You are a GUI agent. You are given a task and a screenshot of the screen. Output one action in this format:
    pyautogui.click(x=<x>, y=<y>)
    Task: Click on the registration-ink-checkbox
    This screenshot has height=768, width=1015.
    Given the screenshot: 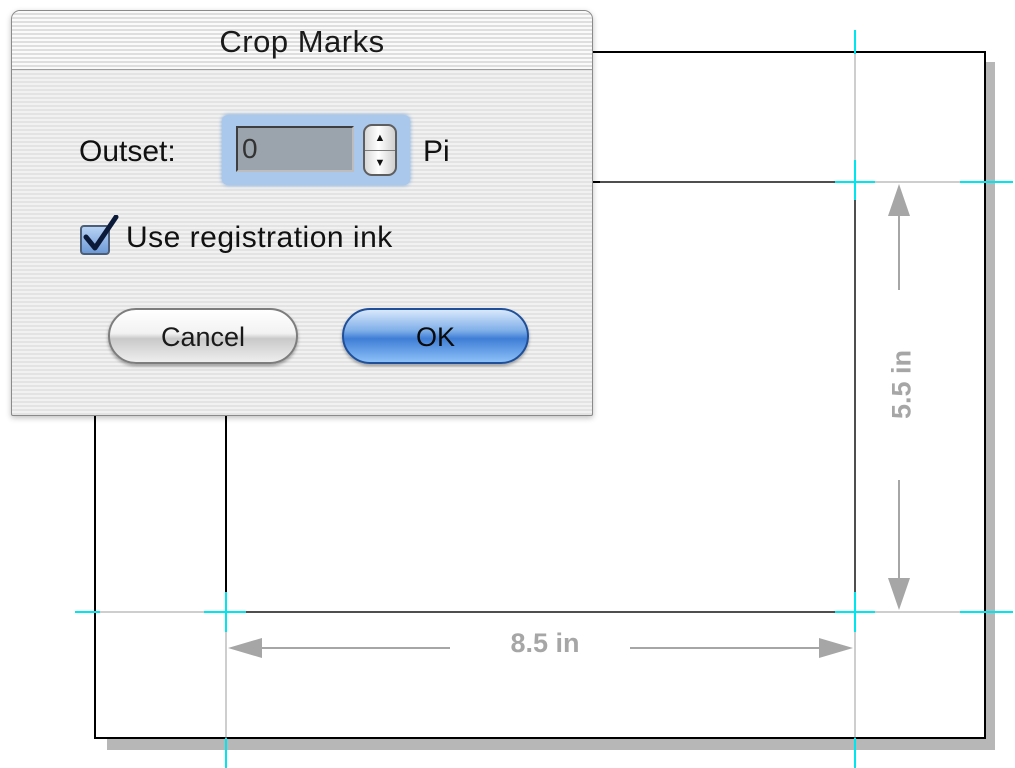 What is the action you would take?
    pyautogui.click(x=99, y=235)
    